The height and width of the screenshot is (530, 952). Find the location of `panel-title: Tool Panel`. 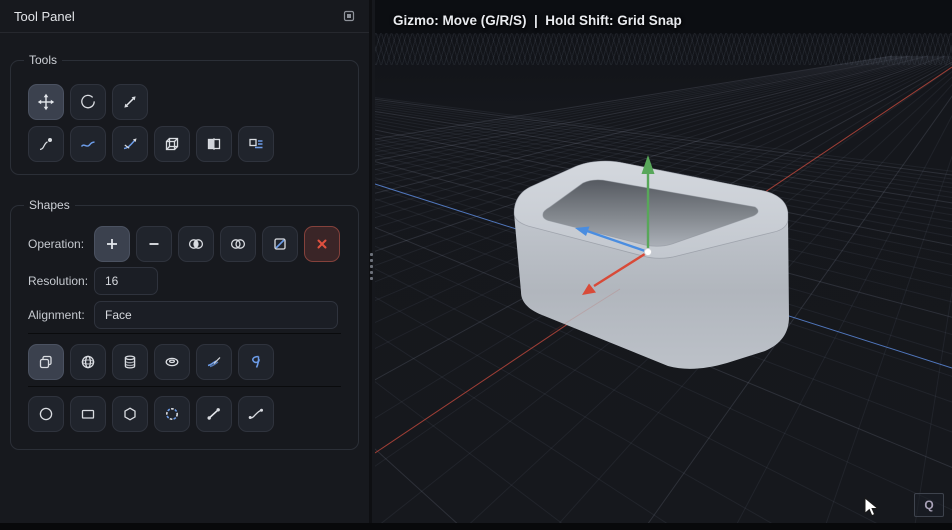

panel-title: Tool Panel is located at coordinates (44, 16).